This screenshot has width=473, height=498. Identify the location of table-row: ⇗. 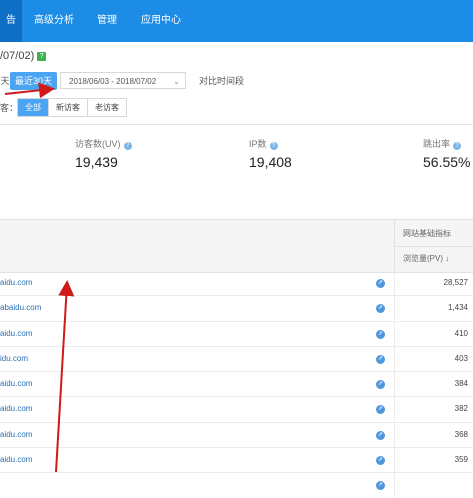
(236, 485).